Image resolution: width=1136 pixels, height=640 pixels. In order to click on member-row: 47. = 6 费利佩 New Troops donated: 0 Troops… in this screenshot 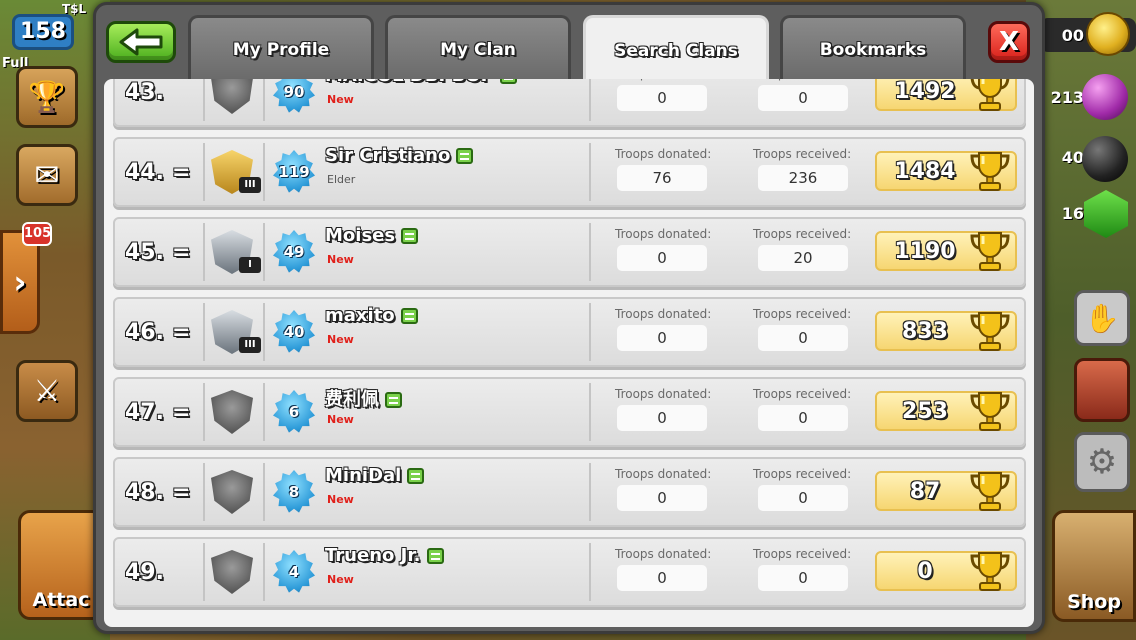, I will do `click(569, 412)`.